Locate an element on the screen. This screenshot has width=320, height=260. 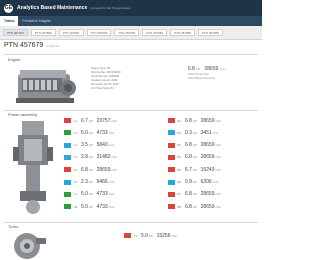
cylinder-value-number: 6.7 is located at coordinates (188, 169).